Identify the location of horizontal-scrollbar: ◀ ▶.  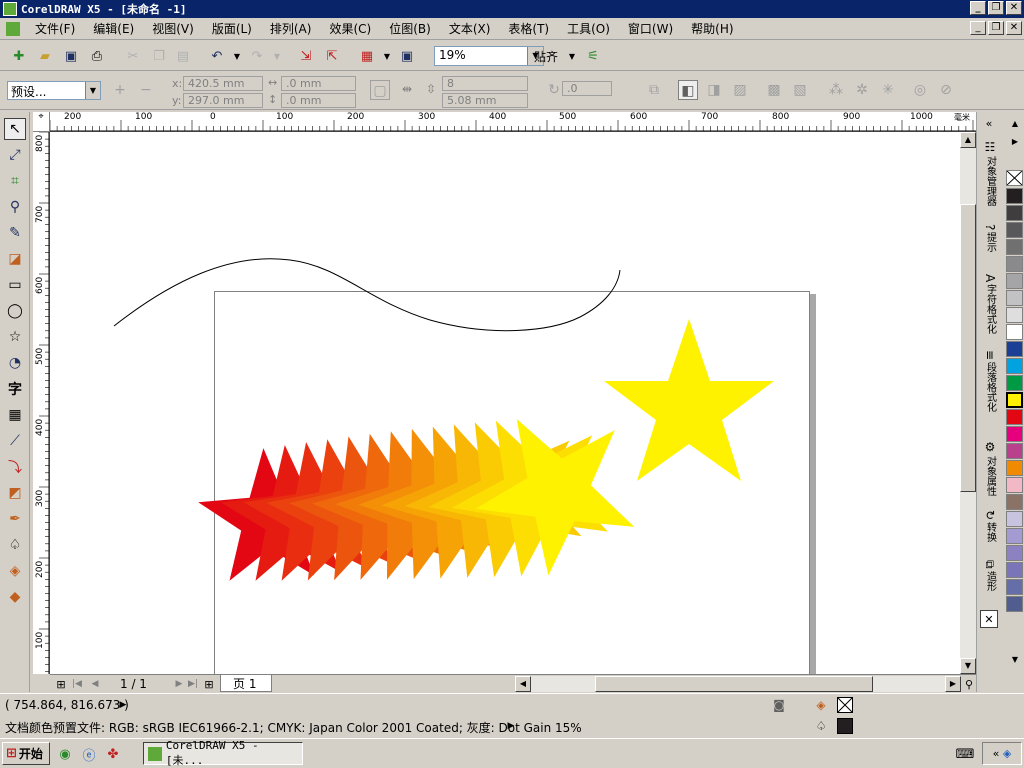
(738, 684).